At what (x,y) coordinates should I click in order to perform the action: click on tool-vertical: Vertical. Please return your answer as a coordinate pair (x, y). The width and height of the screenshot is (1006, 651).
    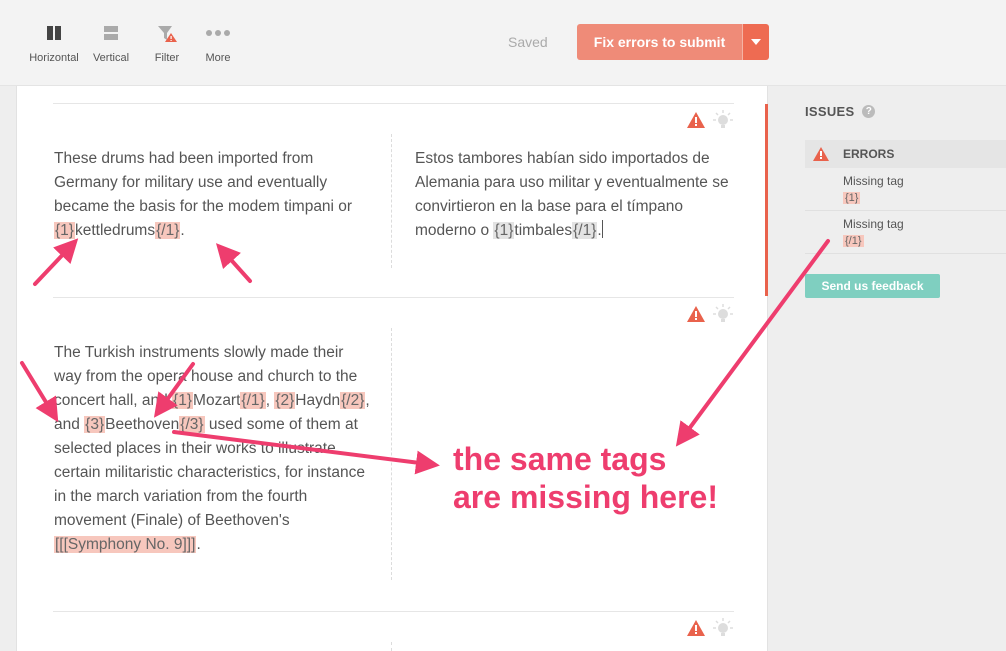
    Looking at the image, I should click on (111, 43).